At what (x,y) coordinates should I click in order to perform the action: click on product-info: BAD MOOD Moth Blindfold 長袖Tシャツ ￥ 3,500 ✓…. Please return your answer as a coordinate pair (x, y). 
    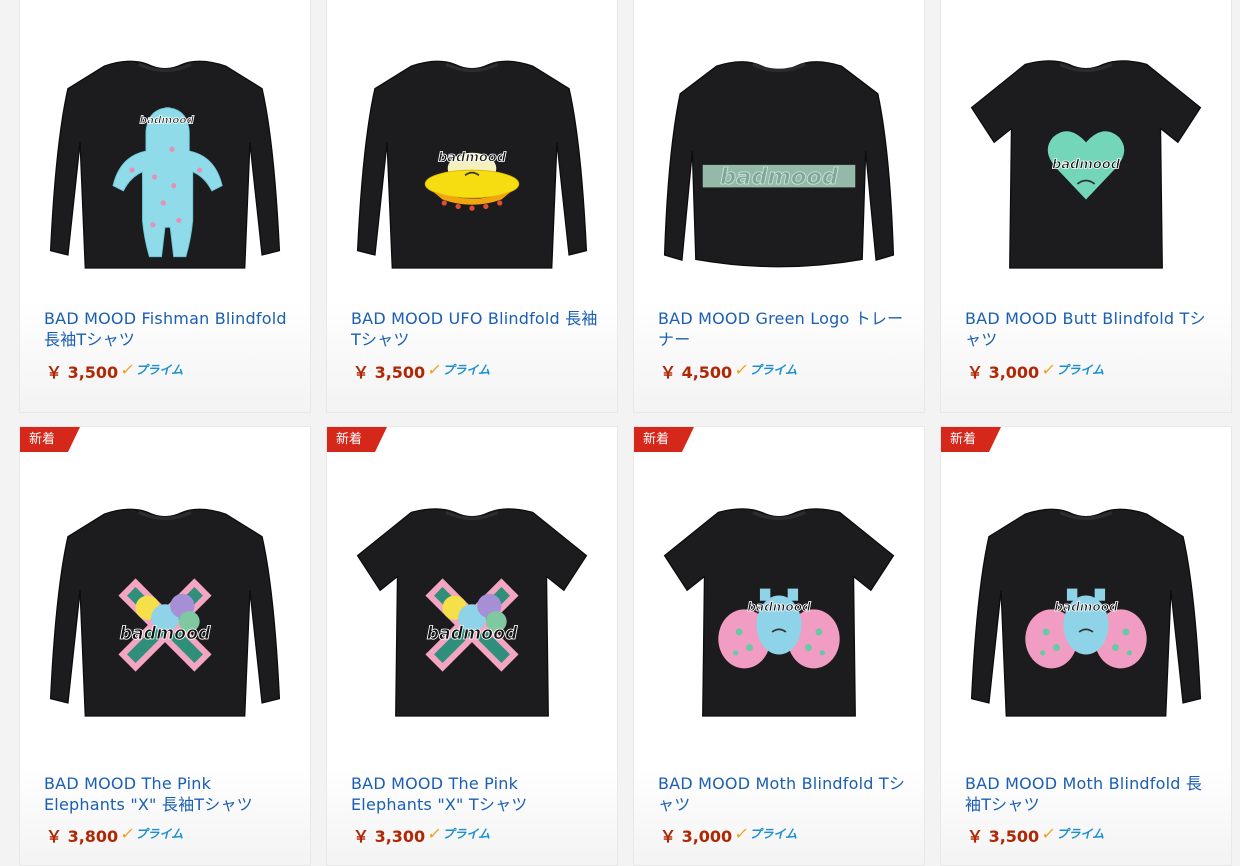
    Looking at the image, I should click on (1086, 816).